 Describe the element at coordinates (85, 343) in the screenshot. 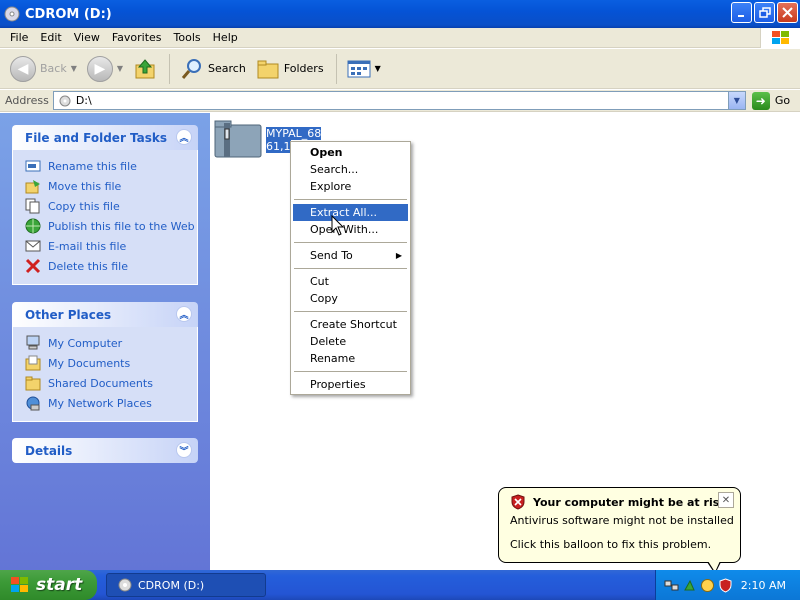

I see `place-label: My Computer` at that location.